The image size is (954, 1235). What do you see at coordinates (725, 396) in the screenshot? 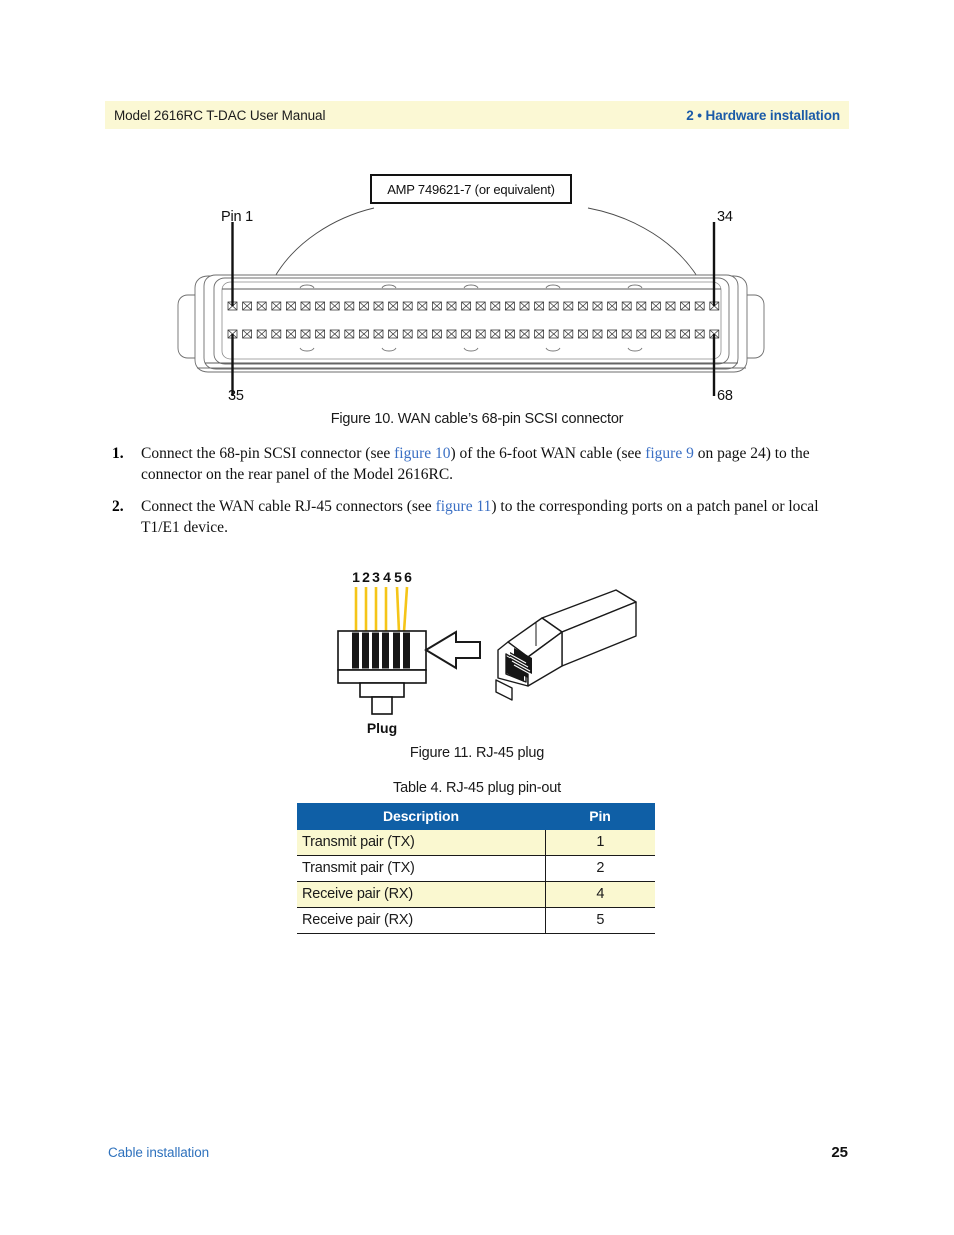
I see `label-pin-68: 68` at bounding box center [725, 396].